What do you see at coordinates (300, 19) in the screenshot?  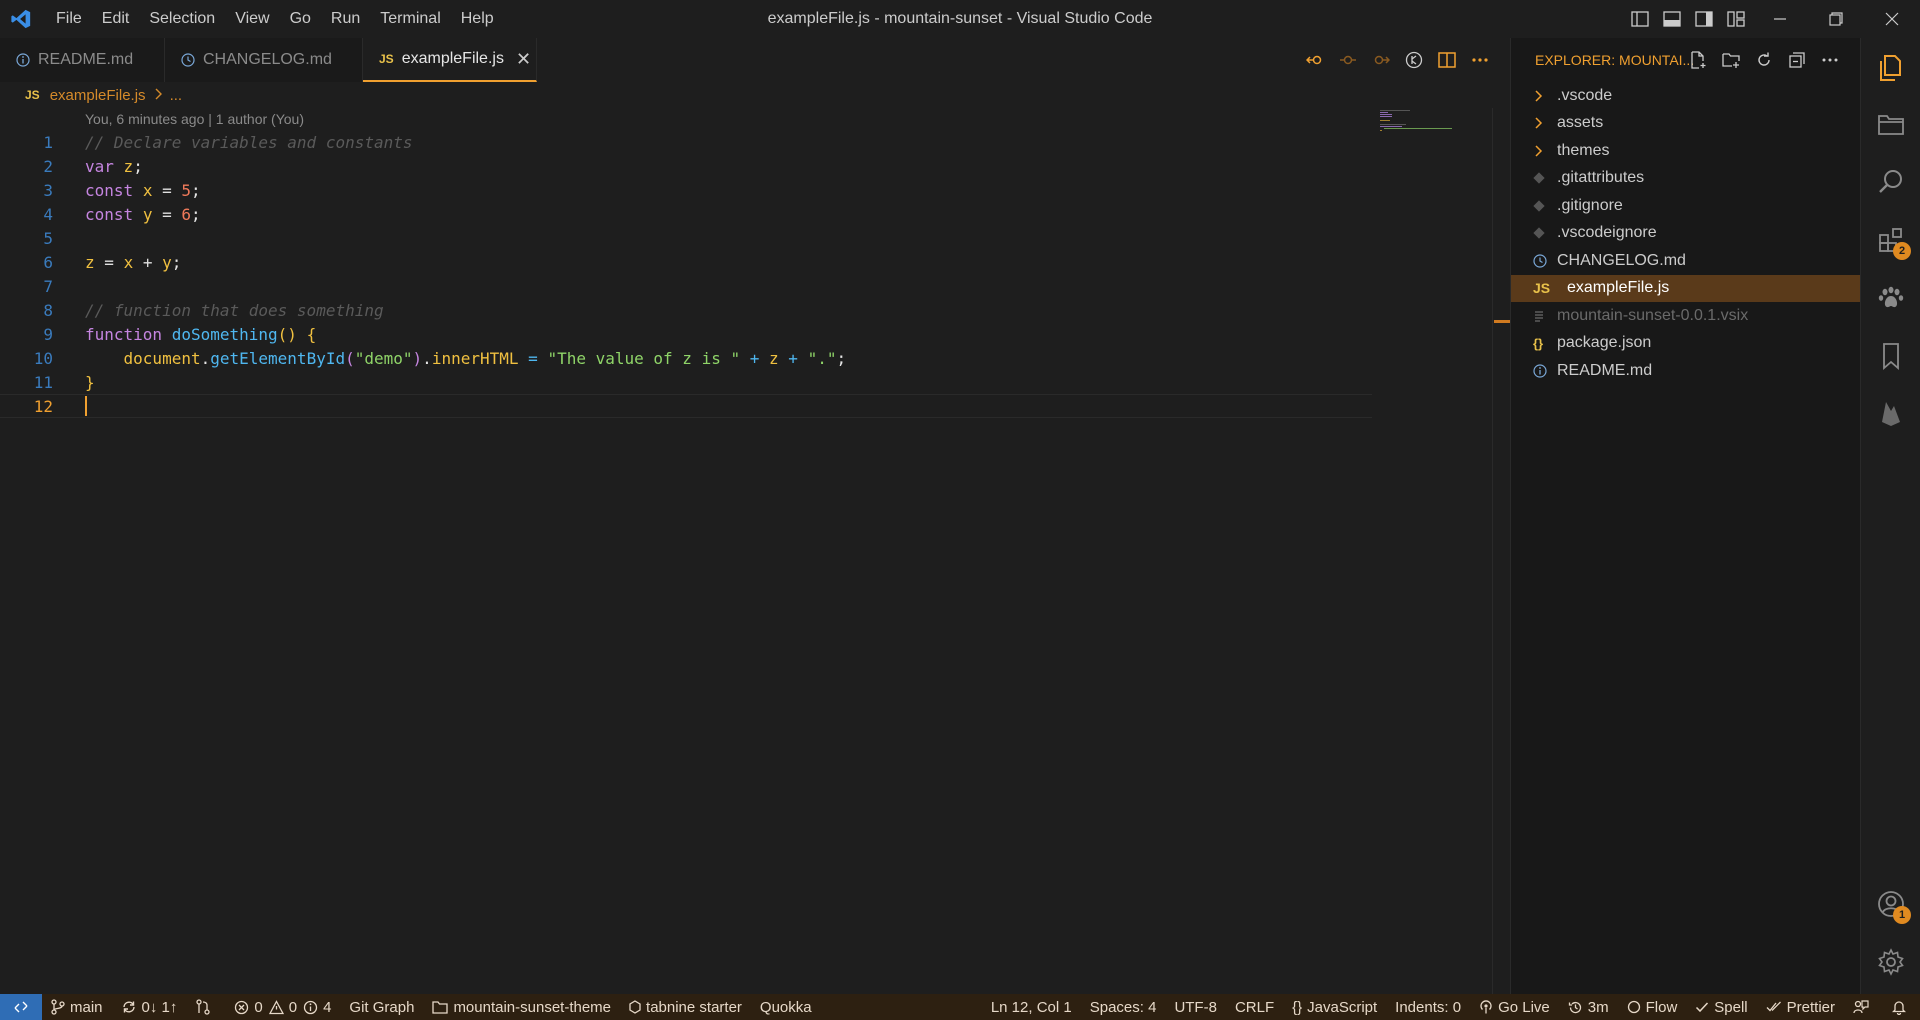 I see `menu-go: Go` at bounding box center [300, 19].